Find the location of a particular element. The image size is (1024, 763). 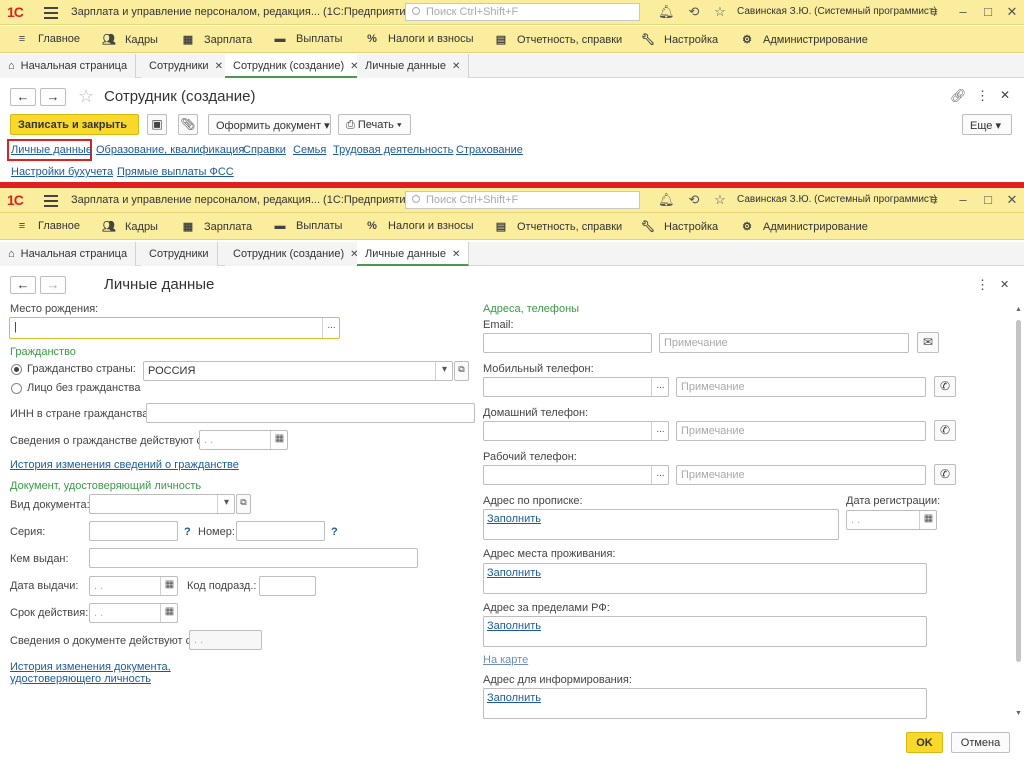

inn-input is located at coordinates (310, 413).